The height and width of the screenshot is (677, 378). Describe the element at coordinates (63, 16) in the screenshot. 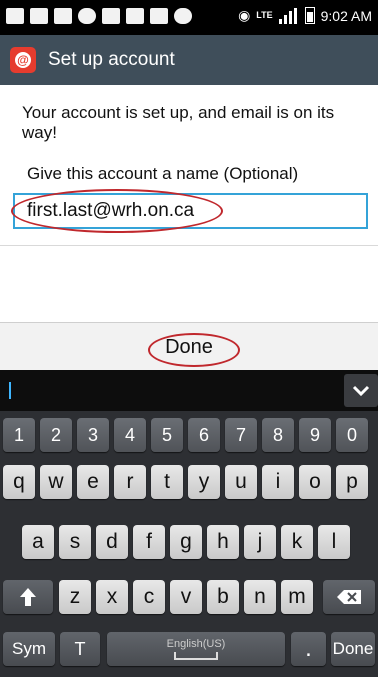

I see `email-icon` at that location.